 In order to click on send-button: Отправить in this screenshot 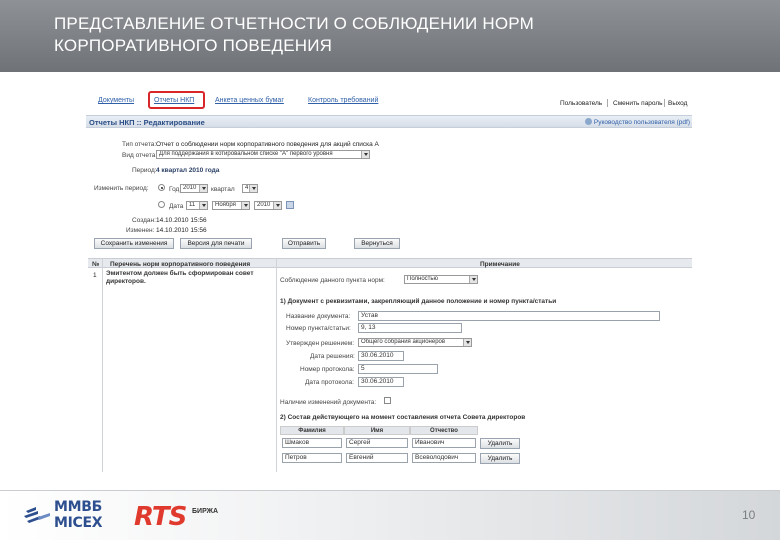, I will do `click(304, 243)`.